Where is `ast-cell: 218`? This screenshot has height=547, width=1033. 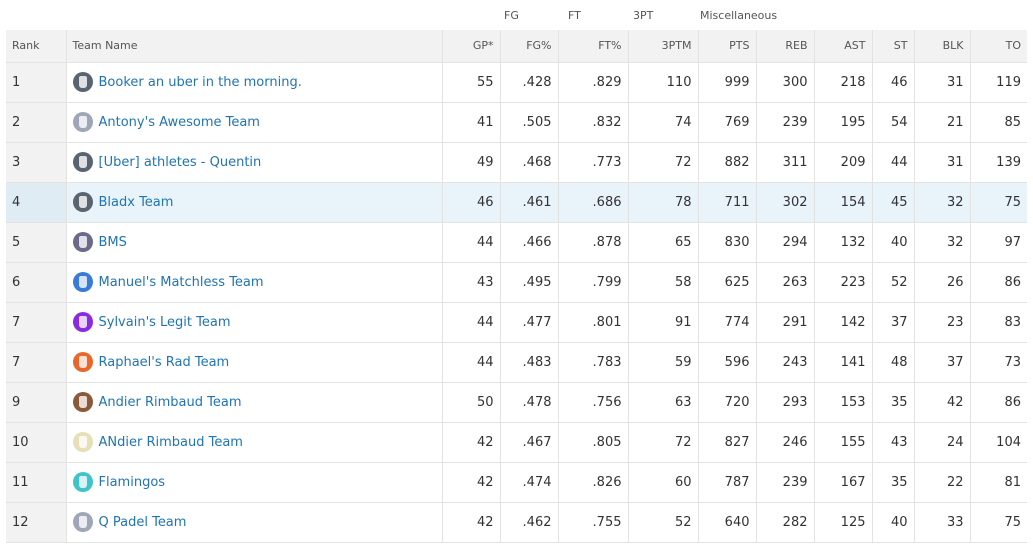
ast-cell: 218 is located at coordinates (843, 82).